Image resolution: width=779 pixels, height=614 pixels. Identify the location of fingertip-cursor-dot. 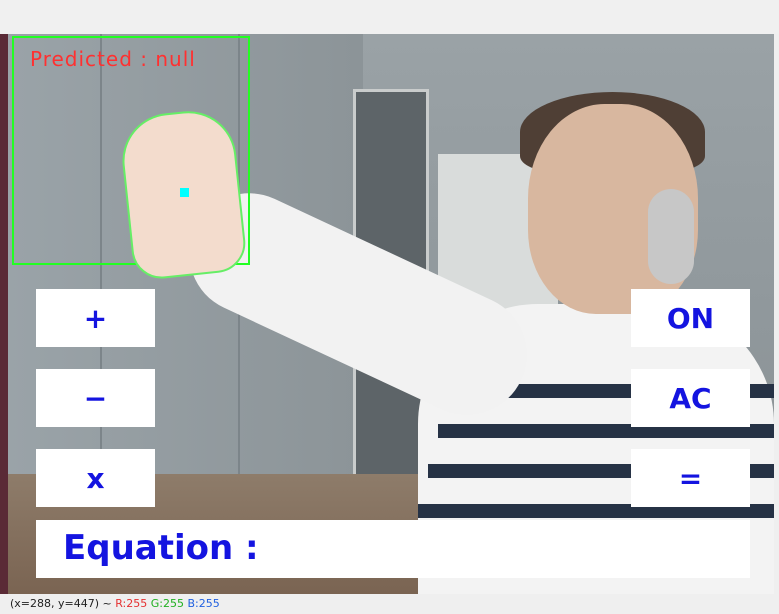
(184, 192).